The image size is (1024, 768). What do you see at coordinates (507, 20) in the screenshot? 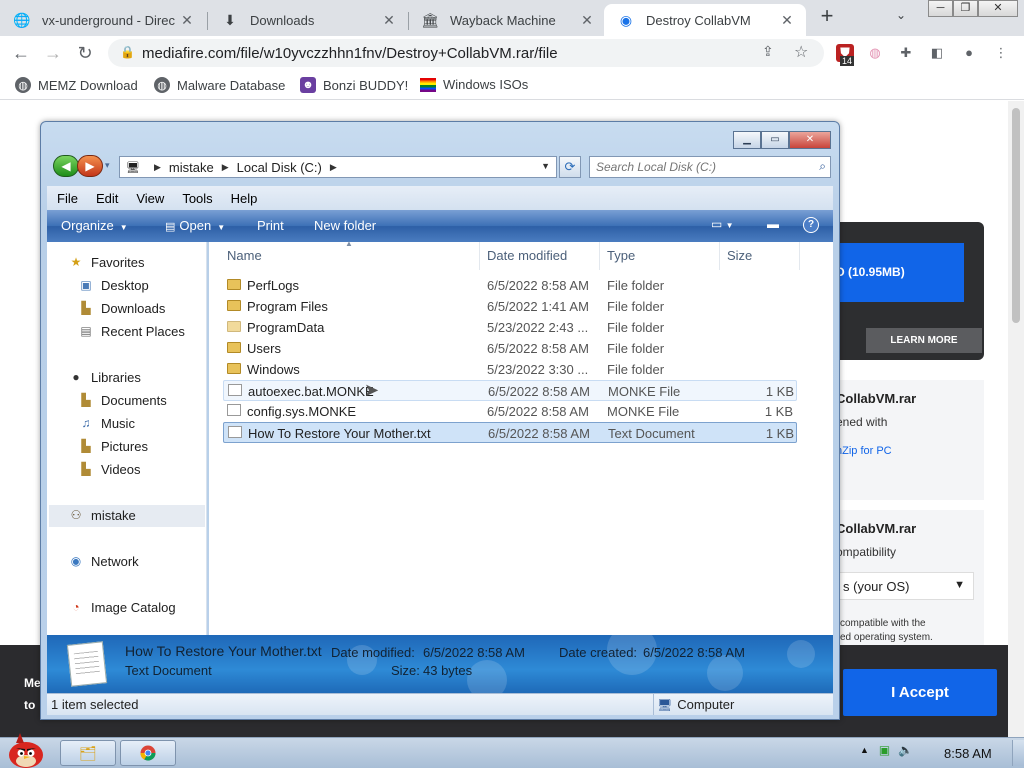
I see `tab-wayback-machine: 🏛 Wayback Machine ✕` at bounding box center [507, 20].